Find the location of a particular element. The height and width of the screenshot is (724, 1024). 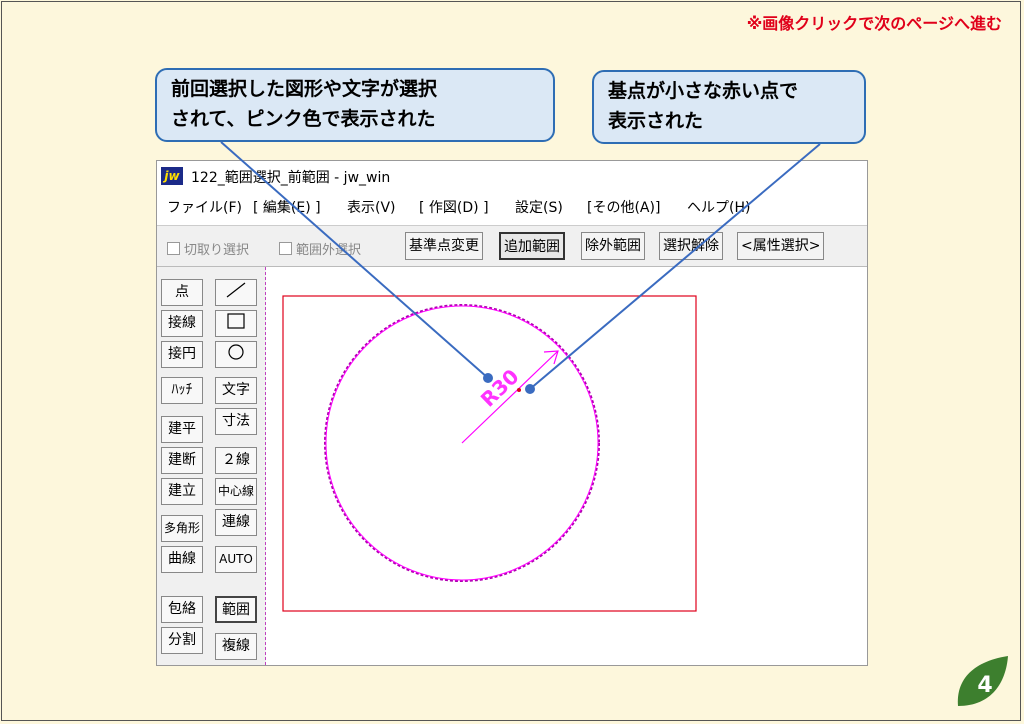

circle-tool is located at coordinates (236, 354).